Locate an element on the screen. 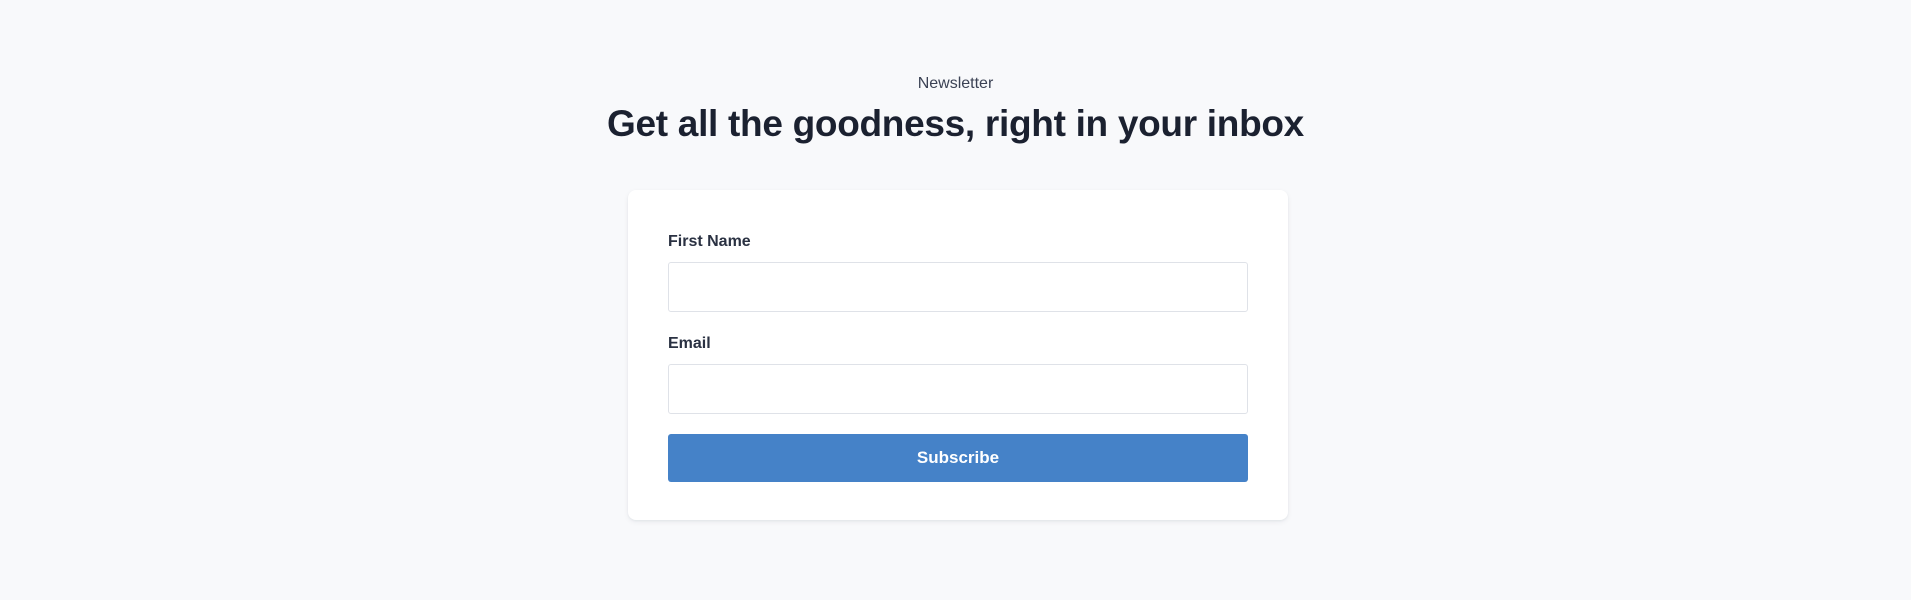 Image resolution: width=1911 pixels, height=600 pixels. email-label: Email is located at coordinates (689, 343).